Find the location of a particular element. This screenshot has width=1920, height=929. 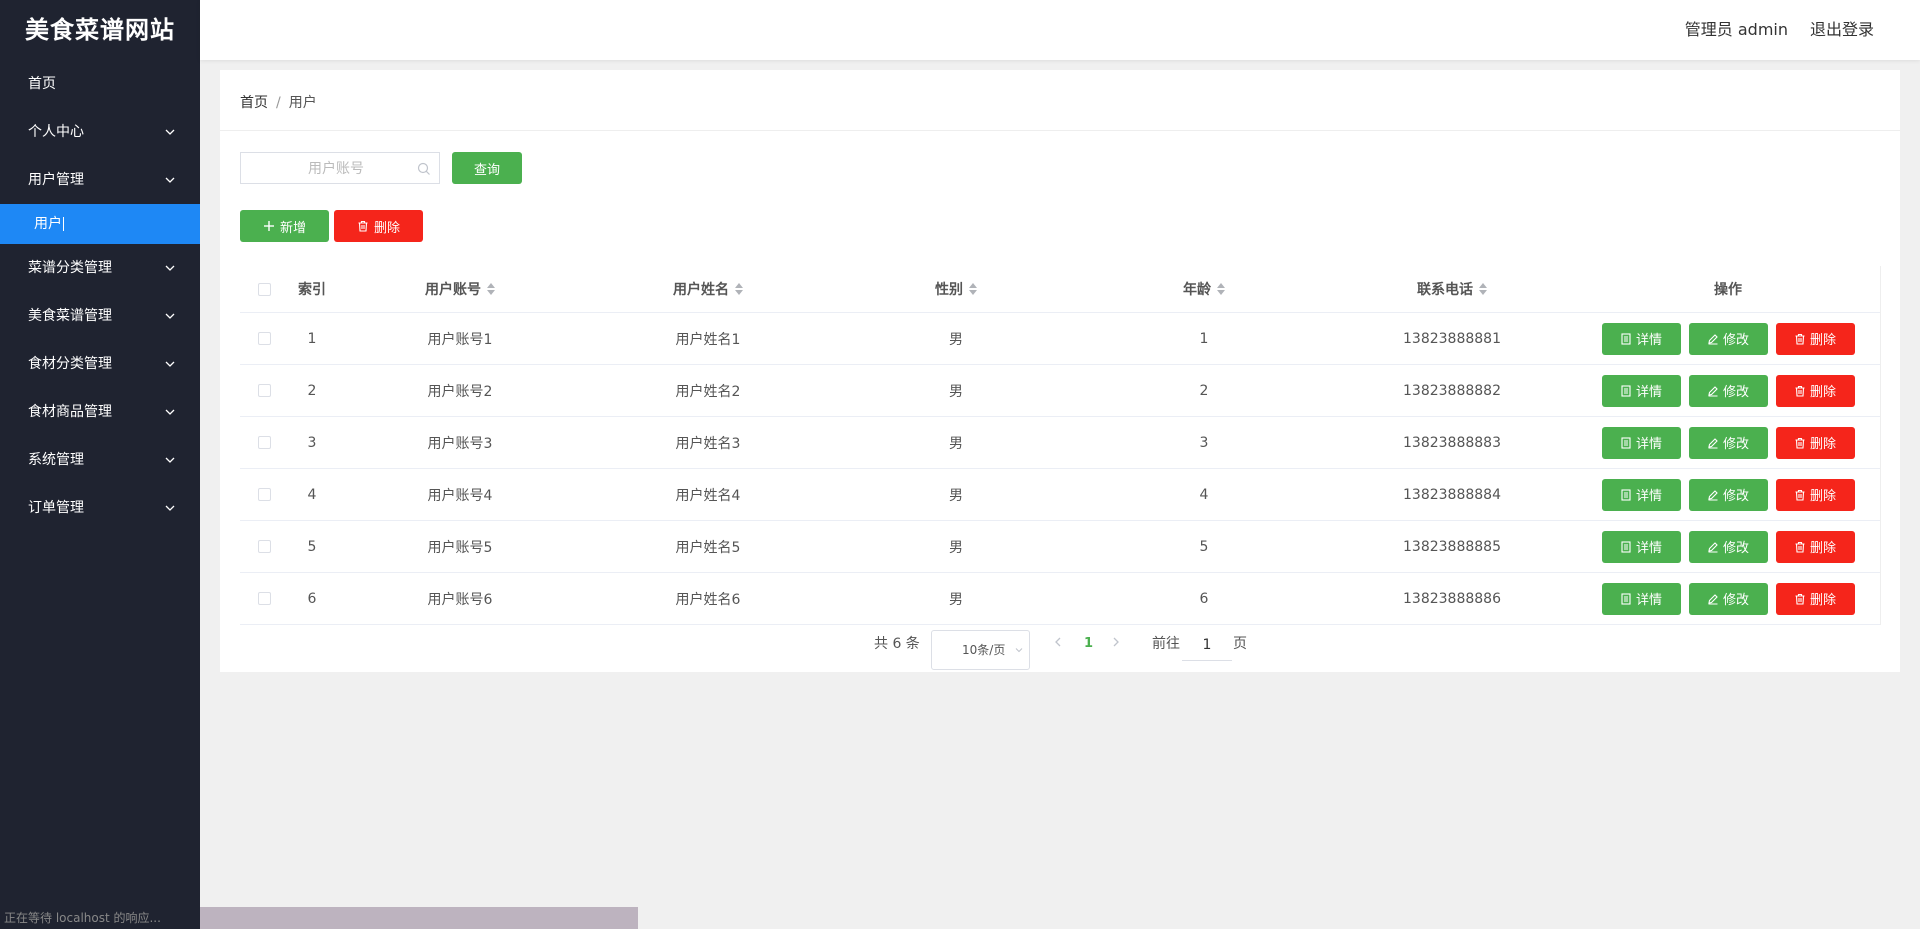

detail-button-label: 详情 is located at coordinates (1648, 392).